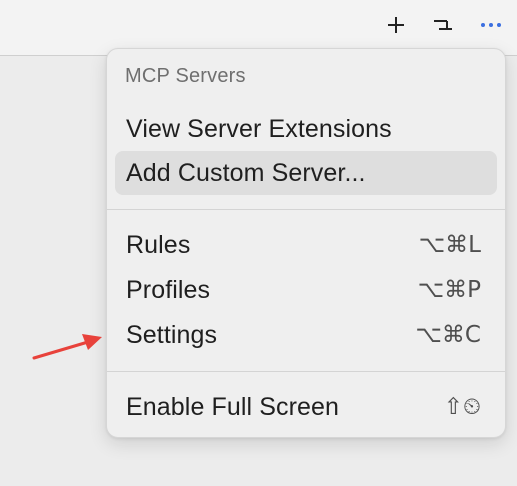  Describe the element at coordinates (448, 335) in the screenshot. I see `shortcut-label: ⌥⌘C` at that location.